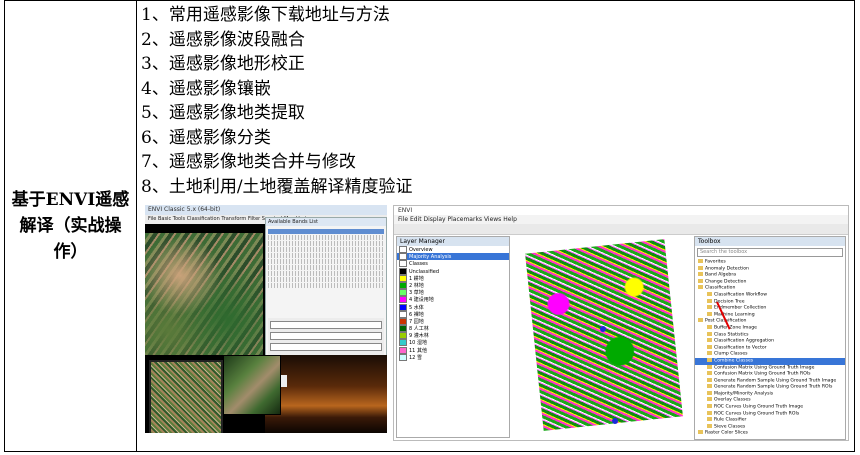 This screenshot has height=455, width=860. Describe the element at coordinates (726, 433) in the screenshot. I see `toolbox-item-label: Raster Color Slices` at that location.